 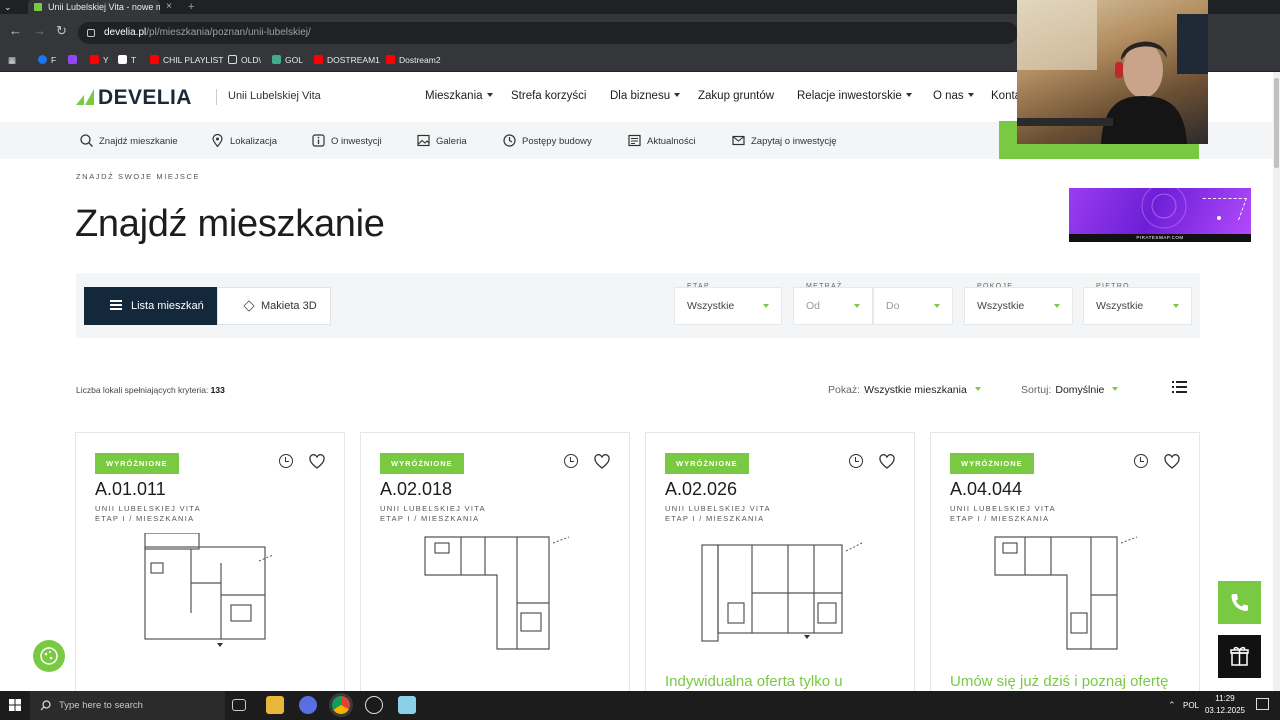 I want to click on taskbar-clock: 11:29 03.12.2025, so click(x=1225, y=705).